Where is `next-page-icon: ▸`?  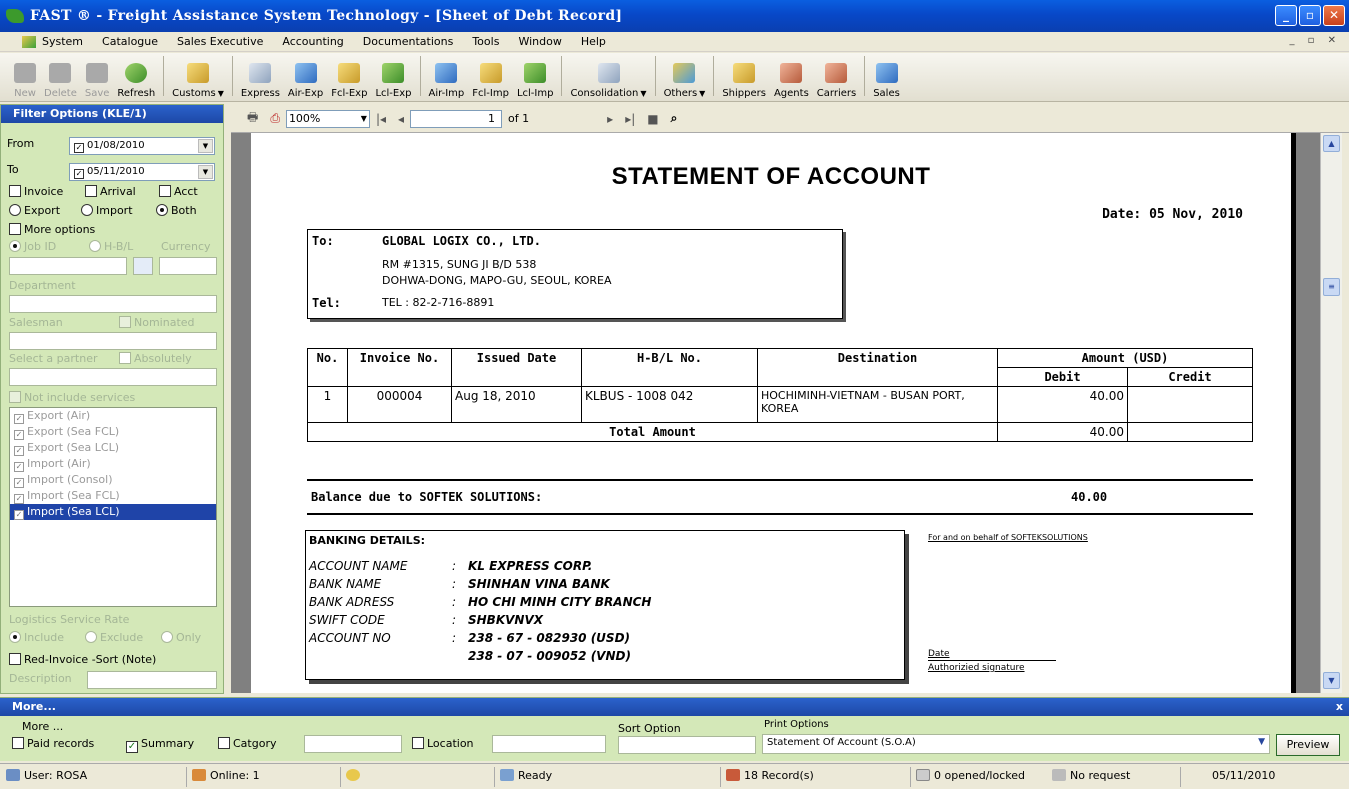
next-page-icon: ▸ is located at coordinates (610, 119).